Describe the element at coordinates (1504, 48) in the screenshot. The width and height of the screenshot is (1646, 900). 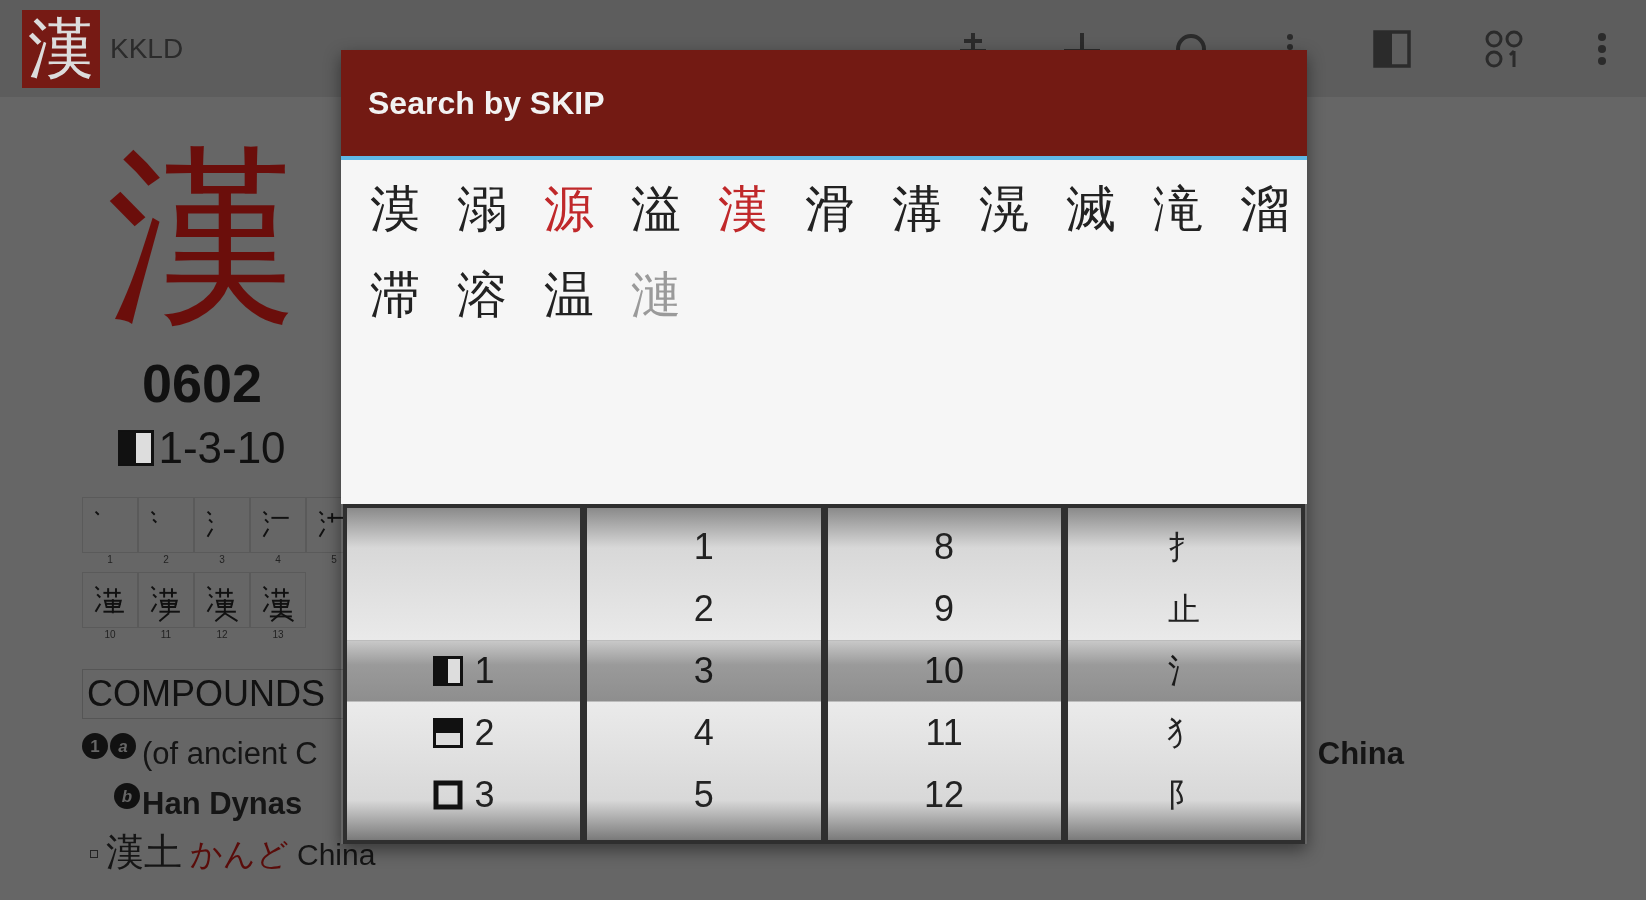
I see `circles-icon` at that location.